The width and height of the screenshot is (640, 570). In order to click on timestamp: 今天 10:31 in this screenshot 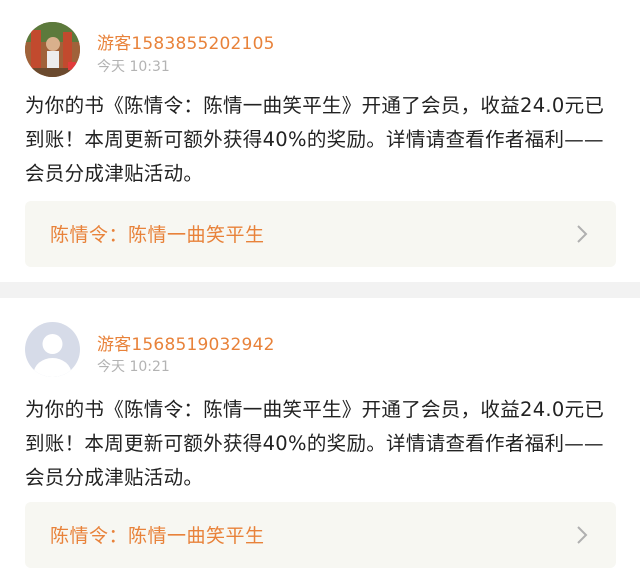, I will do `click(133, 67)`.